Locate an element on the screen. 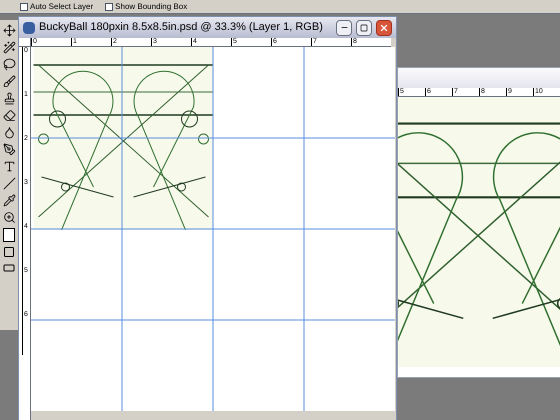  close-icon is located at coordinates (384, 27).